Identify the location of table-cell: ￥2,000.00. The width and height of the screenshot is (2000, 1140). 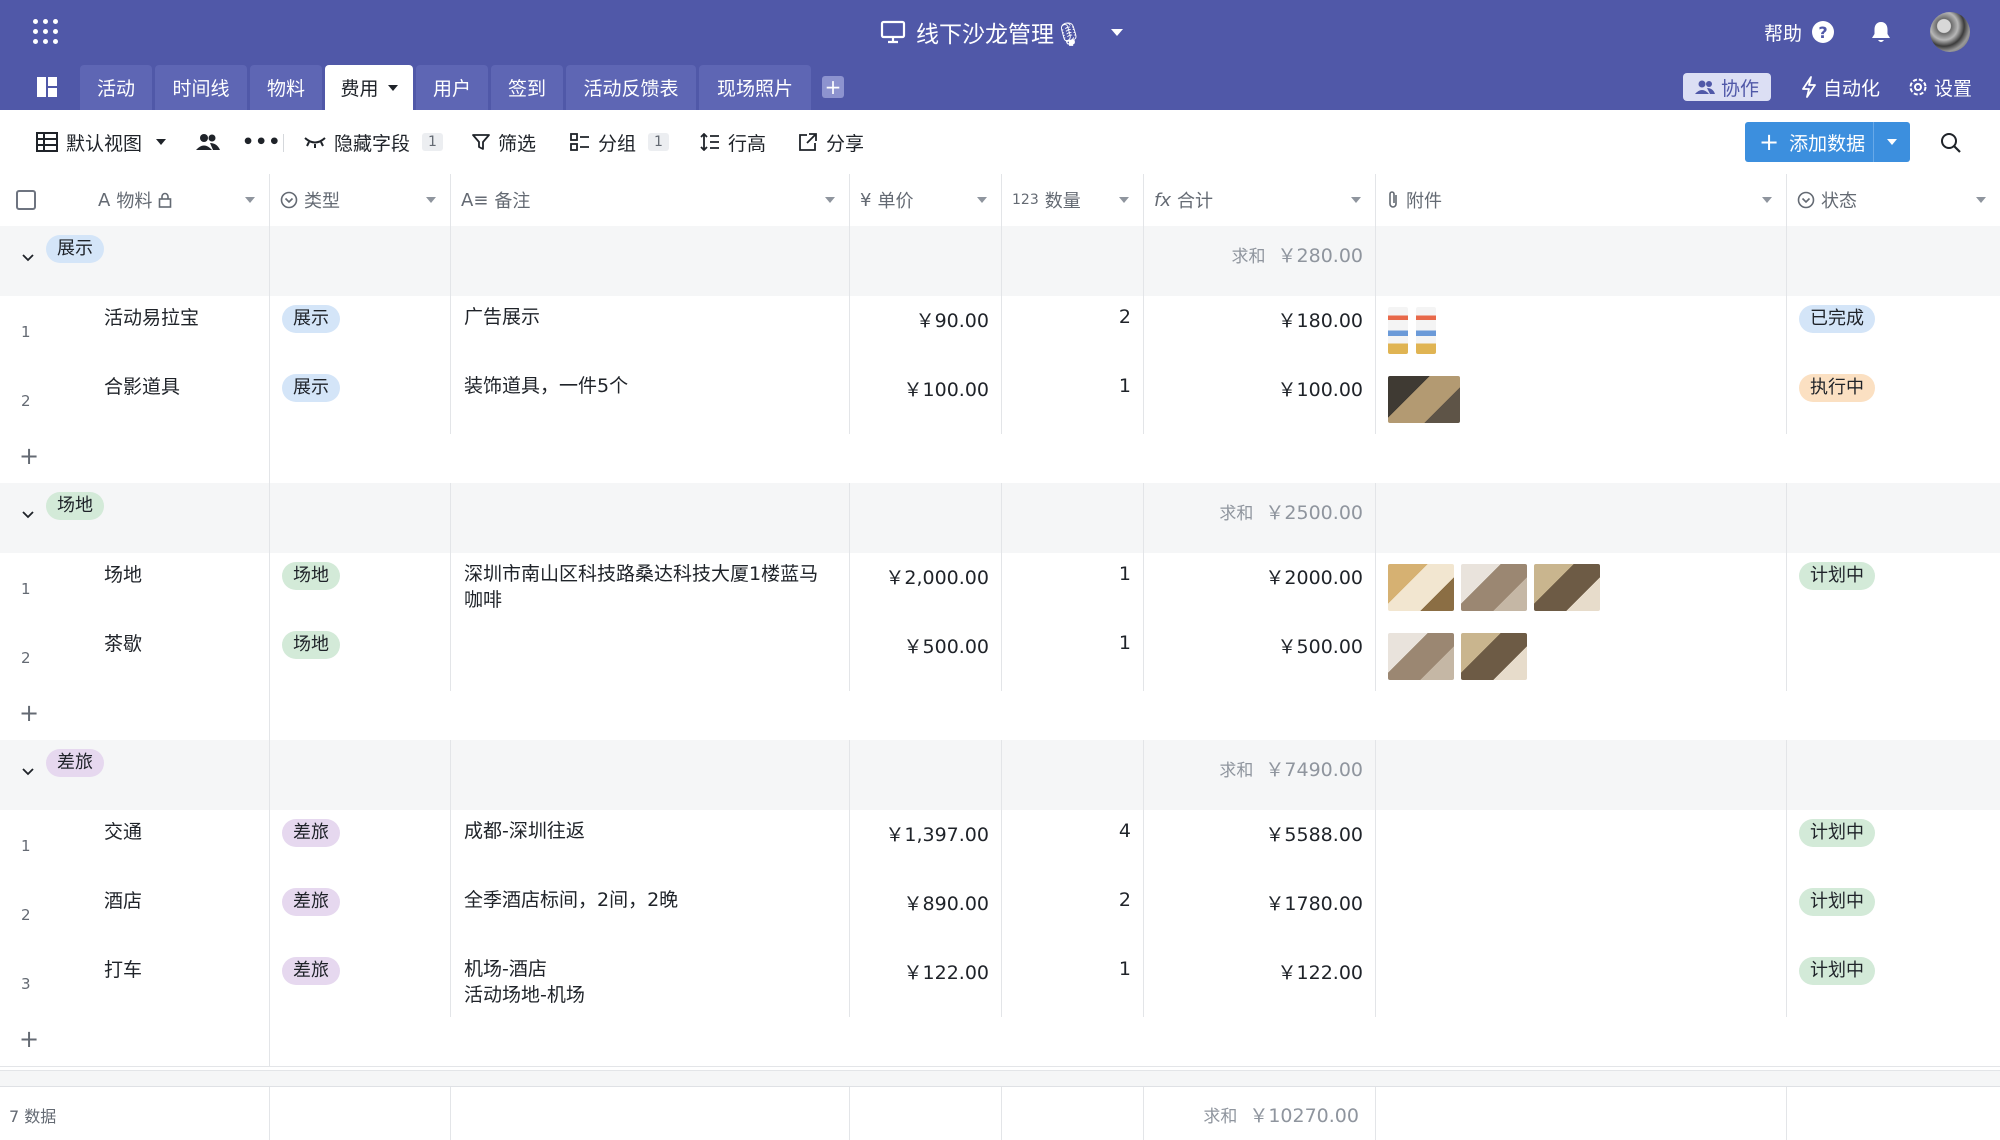
(926, 587).